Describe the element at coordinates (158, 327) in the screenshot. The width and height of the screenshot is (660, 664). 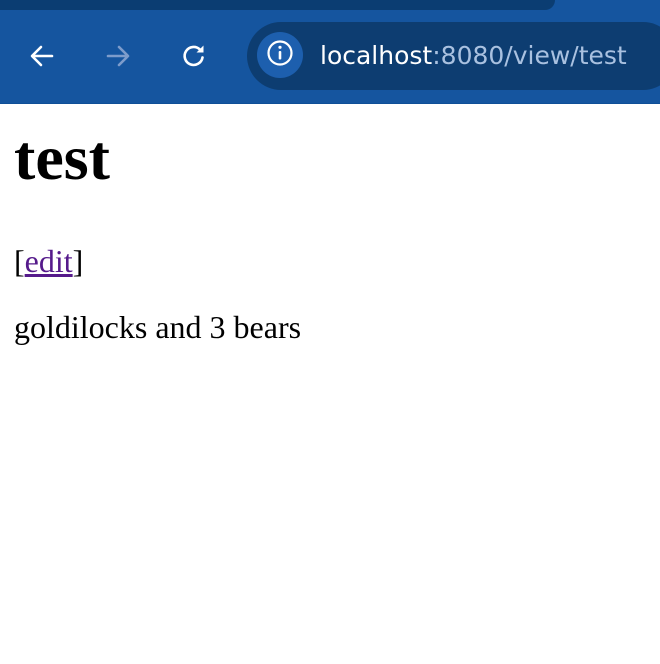
I see `page-body-text: goldilocks and 3 bears` at that location.